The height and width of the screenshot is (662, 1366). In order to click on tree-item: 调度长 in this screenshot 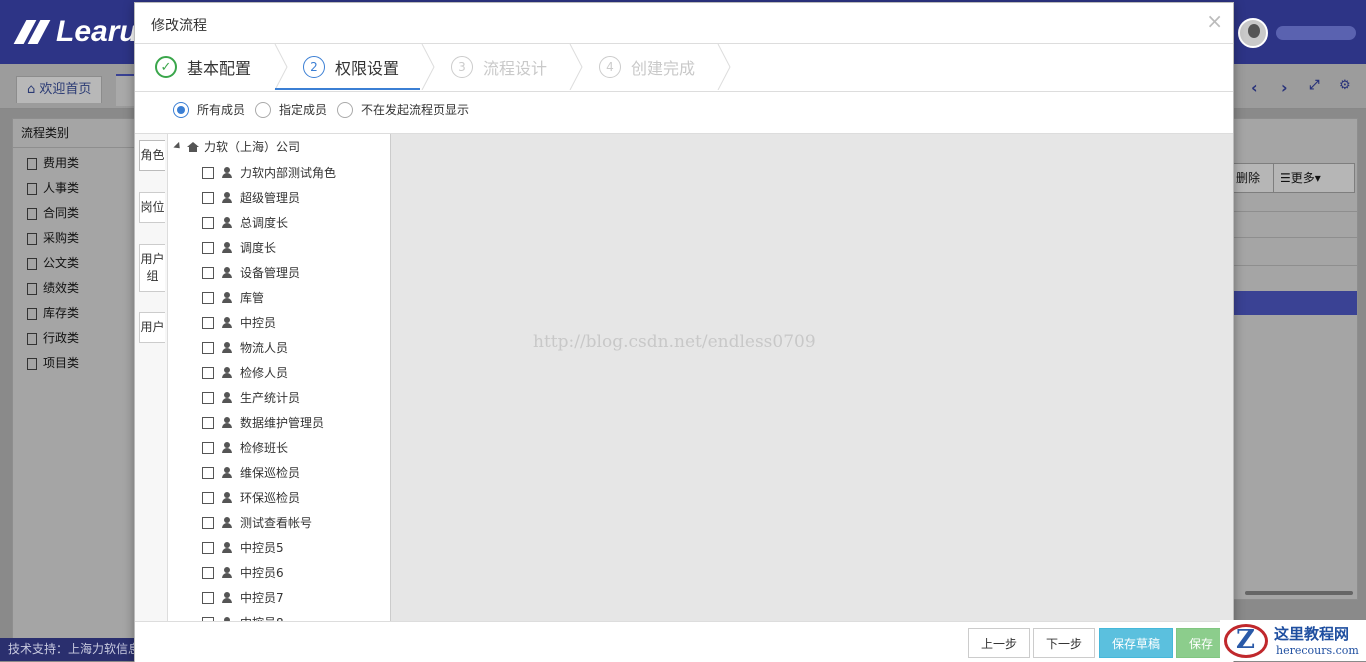, I will do `click(239, 247)`.